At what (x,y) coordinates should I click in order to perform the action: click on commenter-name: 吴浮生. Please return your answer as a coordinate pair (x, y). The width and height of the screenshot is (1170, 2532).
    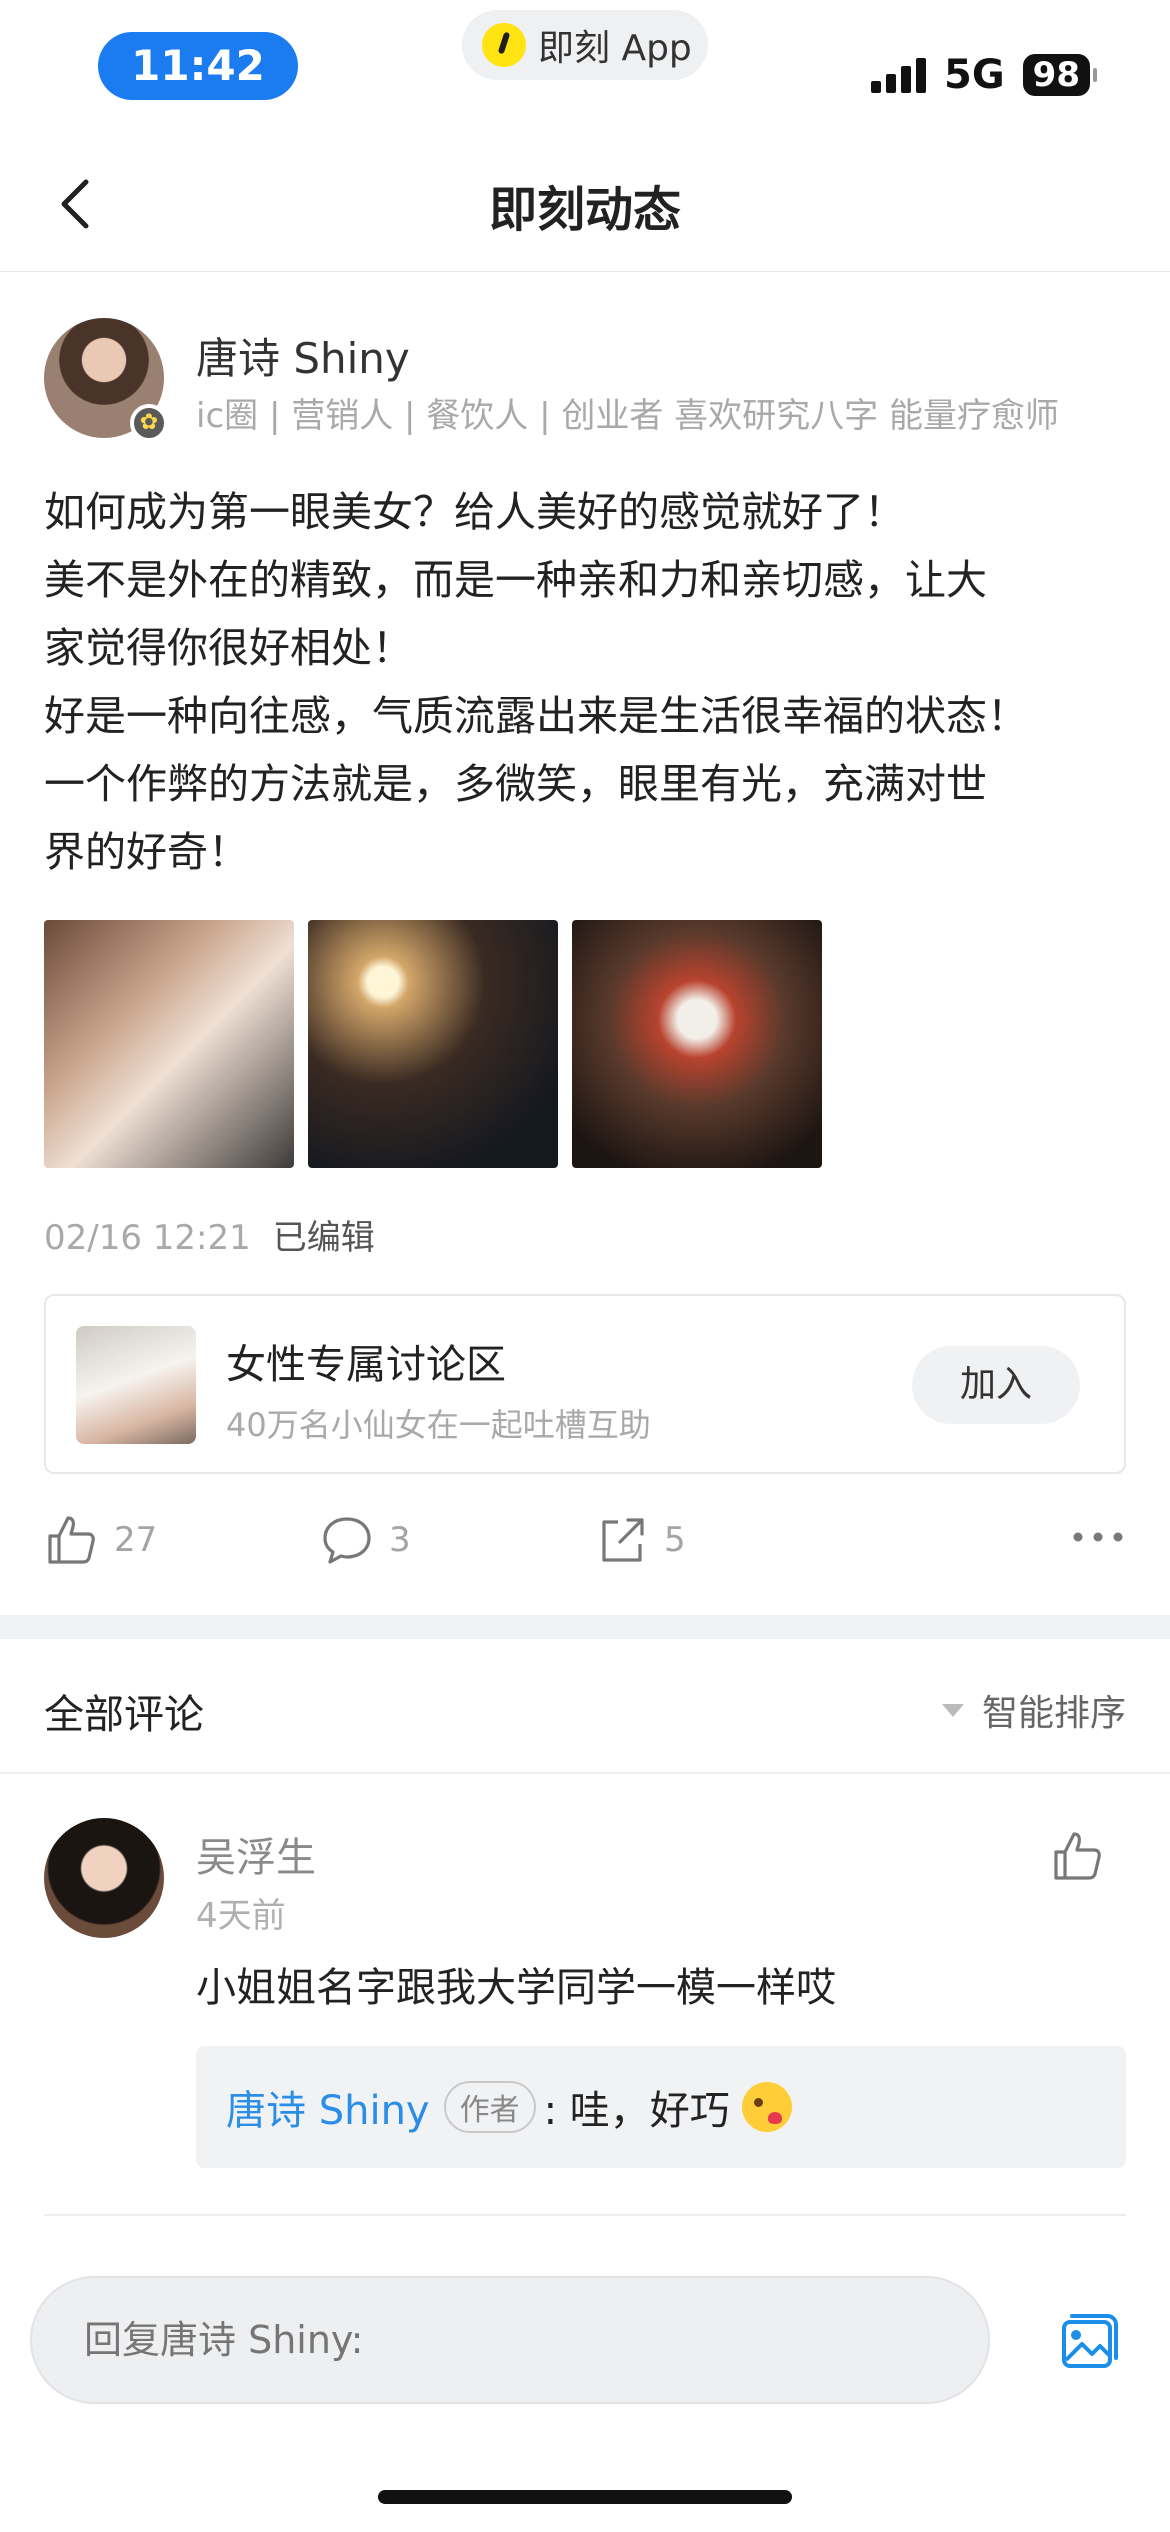
    Looking at the image, I should click on (256, 1854).